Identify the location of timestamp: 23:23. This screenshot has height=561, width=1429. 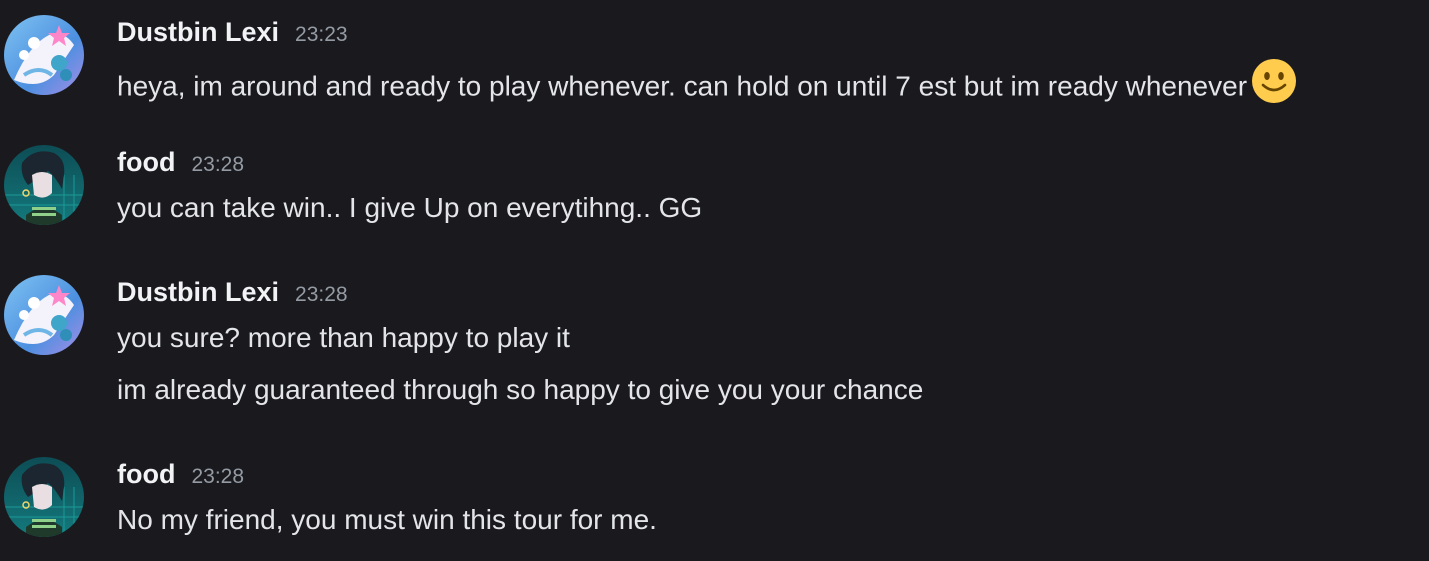
(321, 35).